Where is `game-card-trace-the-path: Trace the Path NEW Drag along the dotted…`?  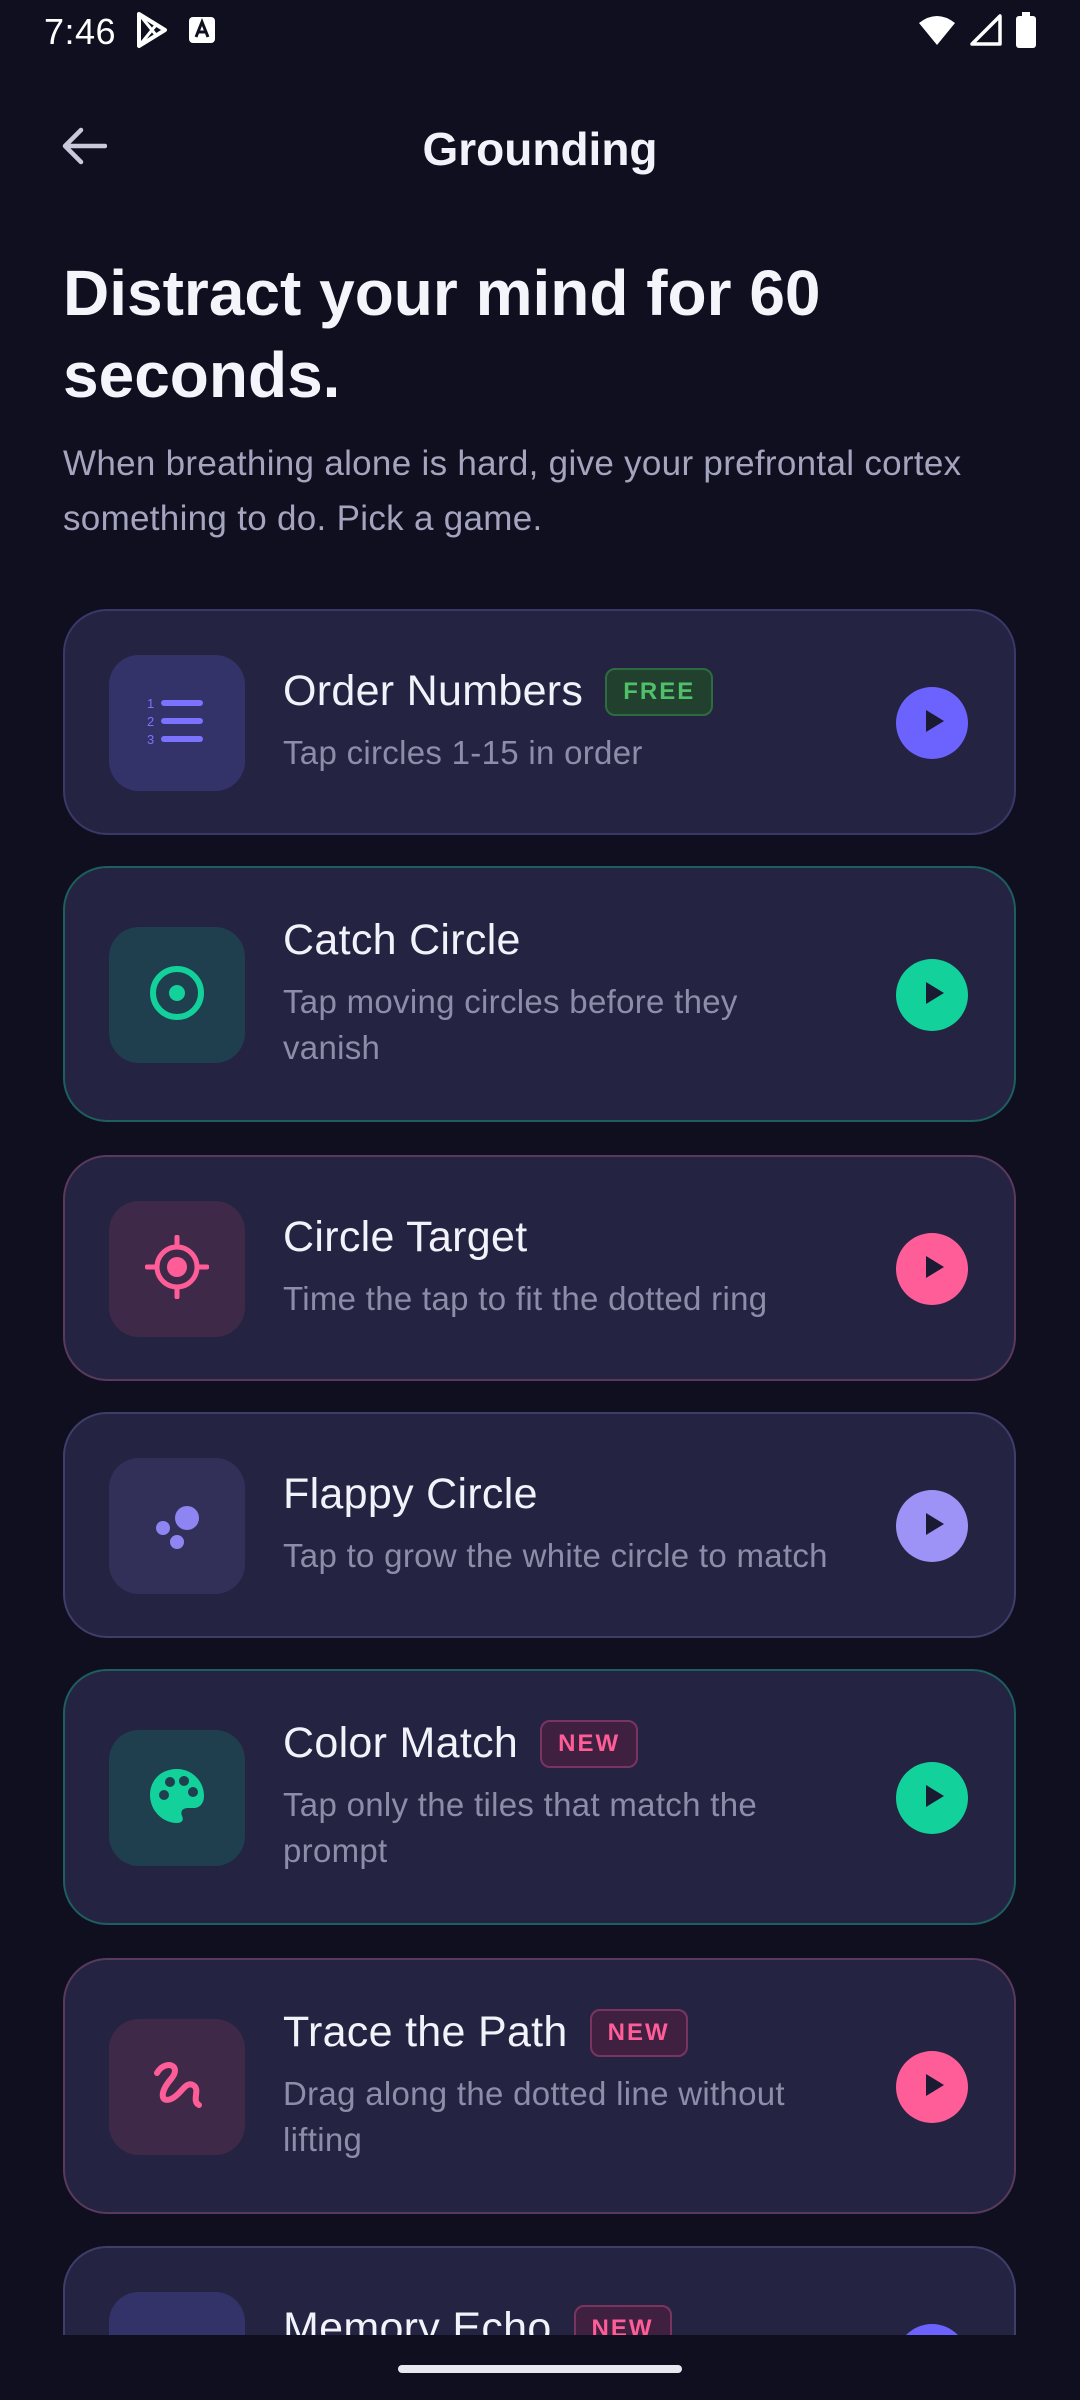
game-card-trace-the-path: Trace the Path NEW Drag along the dotted… is located at coordinates (539, 2086).